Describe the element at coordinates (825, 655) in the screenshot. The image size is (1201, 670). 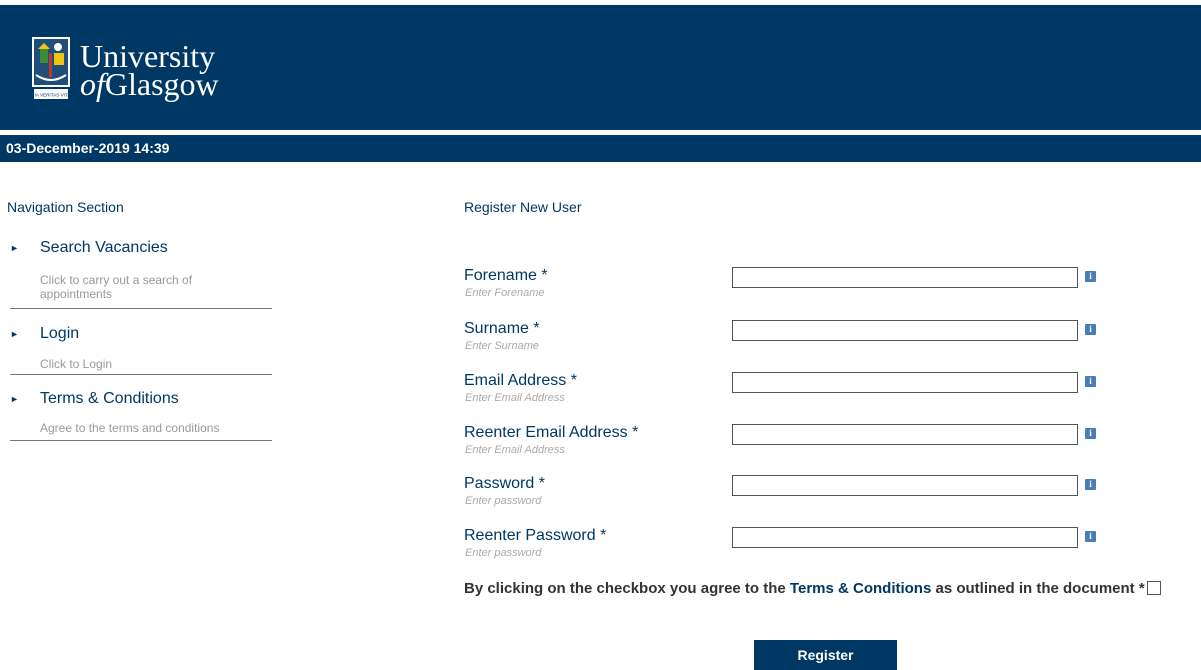
I see `register-button: Register` at that location.